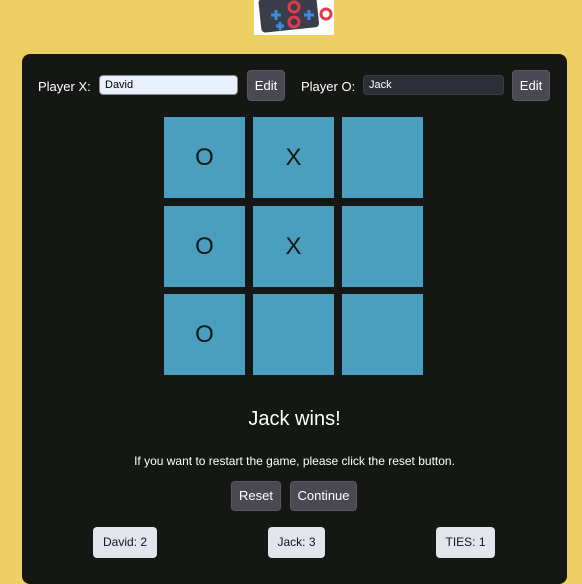 The height and width of the screenshot is (584, 582). What do you see at coordinates (64, 86) in the screenshot?
I see `player-x-label: Player X:` at bounding box center [64, 86].